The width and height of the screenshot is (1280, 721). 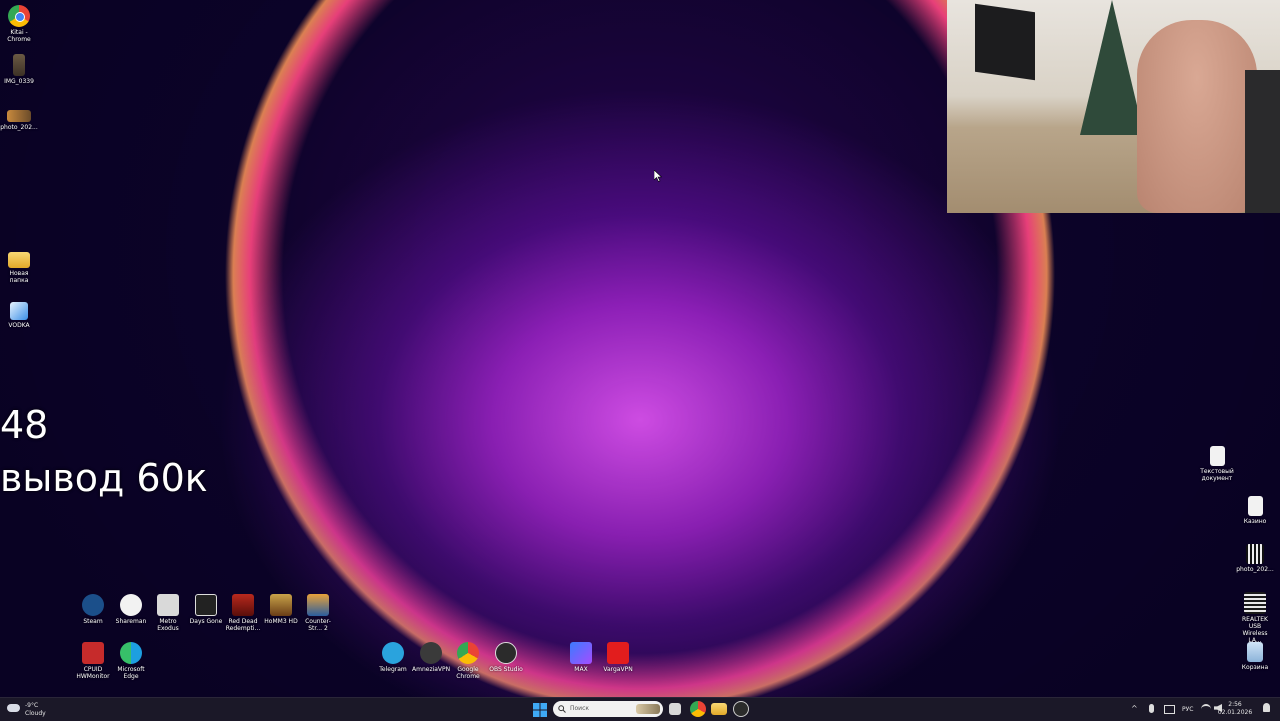 I want to click on desktop-icon-vargavpn: VargaVPN, so click(x=618, y=657).